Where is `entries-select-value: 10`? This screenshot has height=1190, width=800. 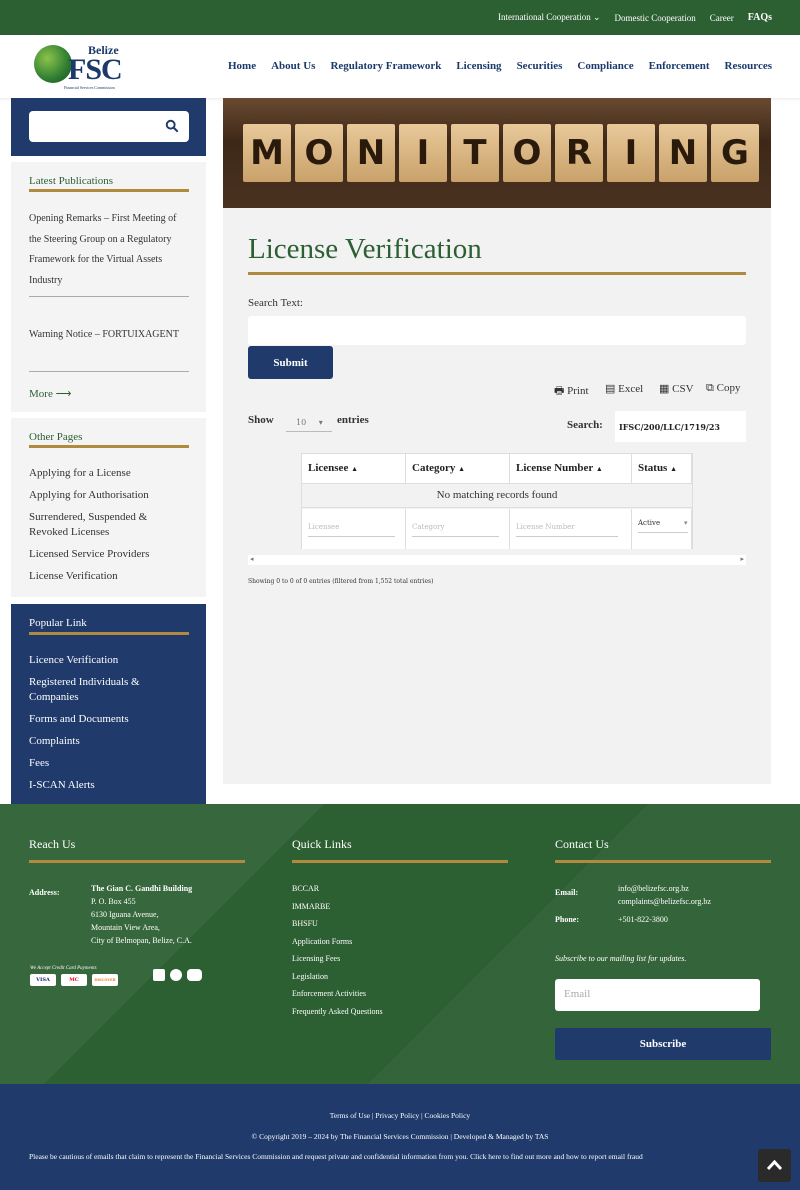 entries-select-value: 10 is located at coordinates (301, 422).